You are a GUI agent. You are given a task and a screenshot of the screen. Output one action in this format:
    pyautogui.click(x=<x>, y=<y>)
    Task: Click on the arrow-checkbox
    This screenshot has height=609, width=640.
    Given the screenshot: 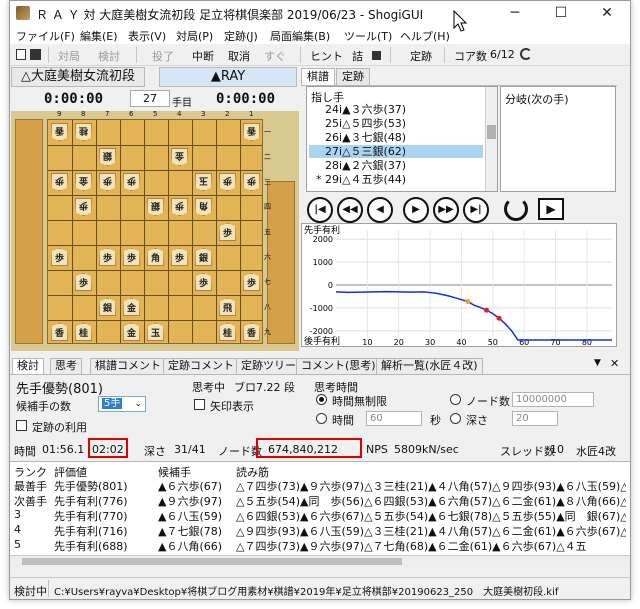 What is the action you would take?
    pyautogui.click(x=199, y=404)
    